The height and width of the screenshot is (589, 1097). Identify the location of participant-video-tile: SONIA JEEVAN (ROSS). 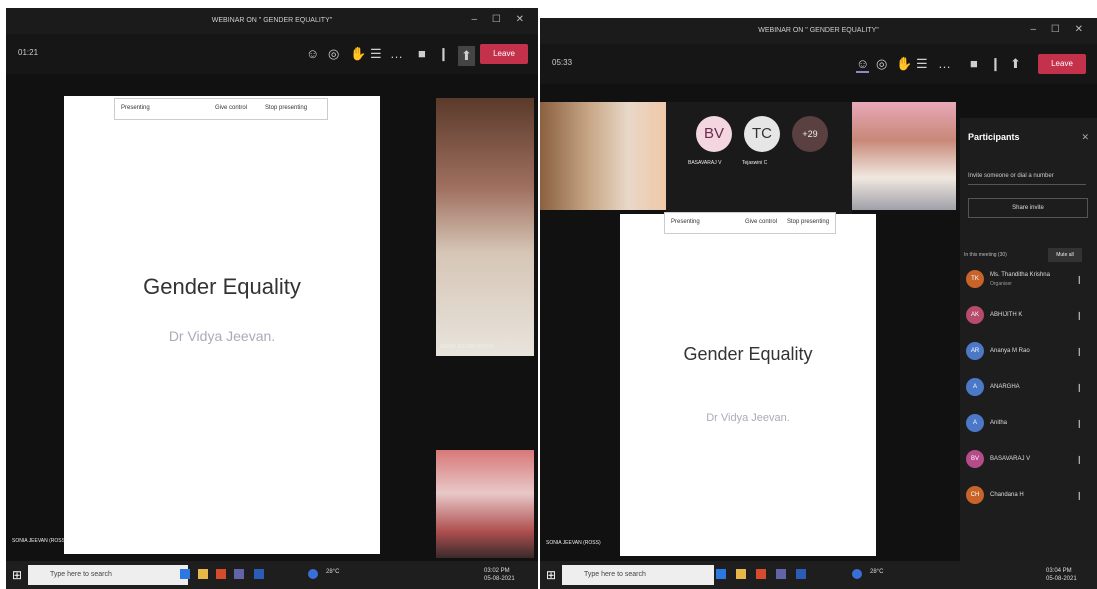
(485, 227).